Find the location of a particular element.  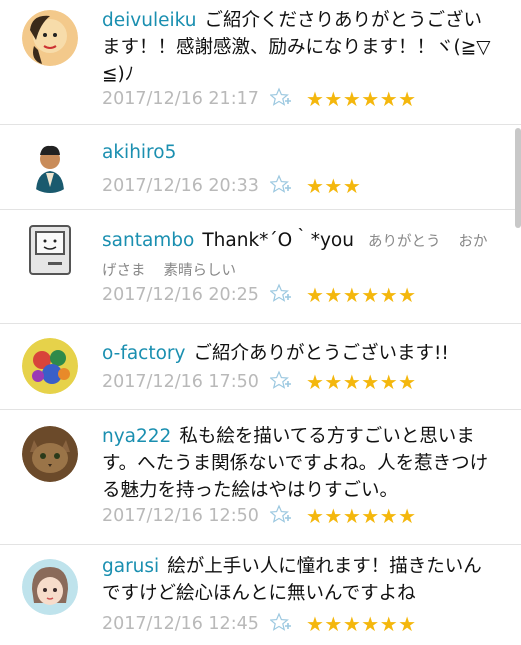

username-link: deivuleiku is located at coordinates (149, 20).